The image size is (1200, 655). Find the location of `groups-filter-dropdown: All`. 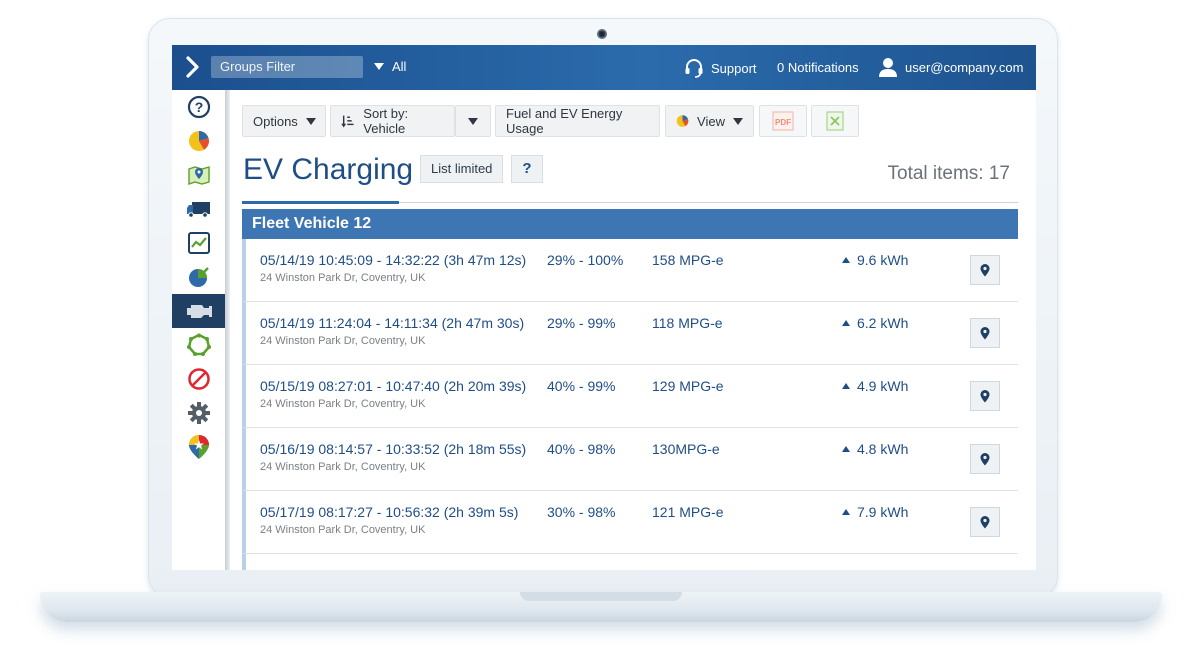

groups-filter-dropdown: All is located at coordinates (390, 66).